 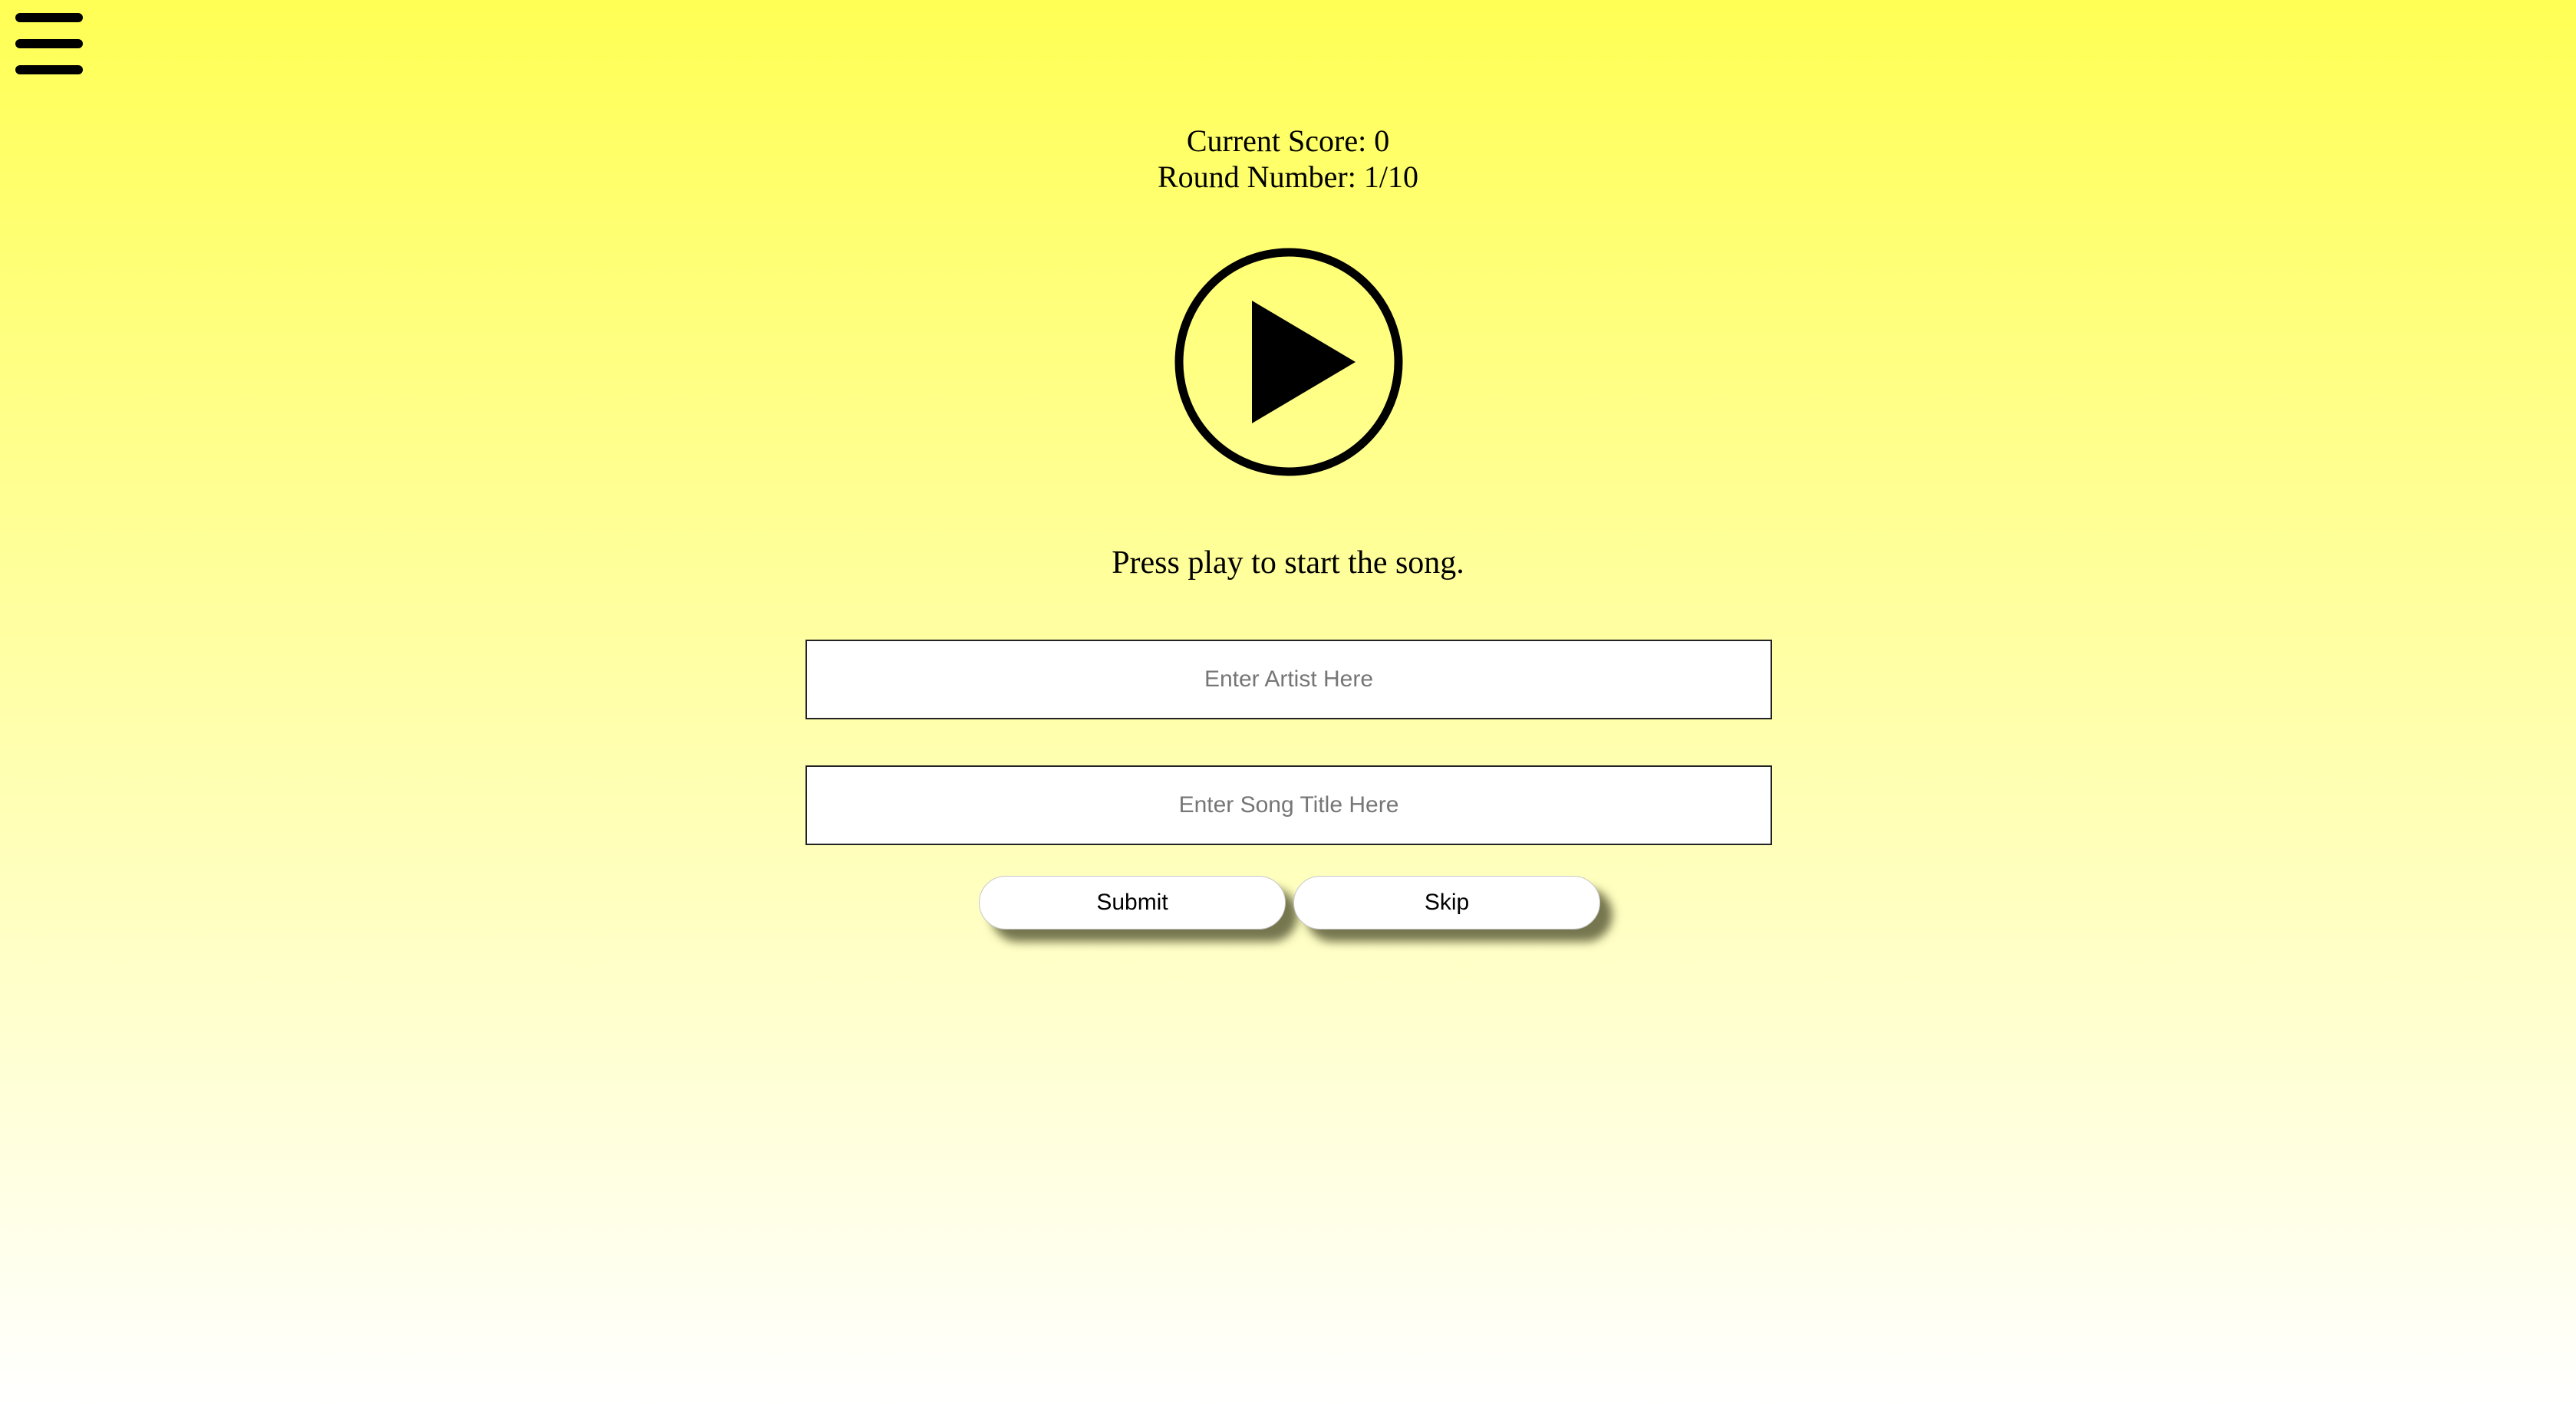 What do you see at coordinates (1288, 177) in the screenshot?
I see `round-number: Round Number: 1/10` at bounding box center [1288, 177].